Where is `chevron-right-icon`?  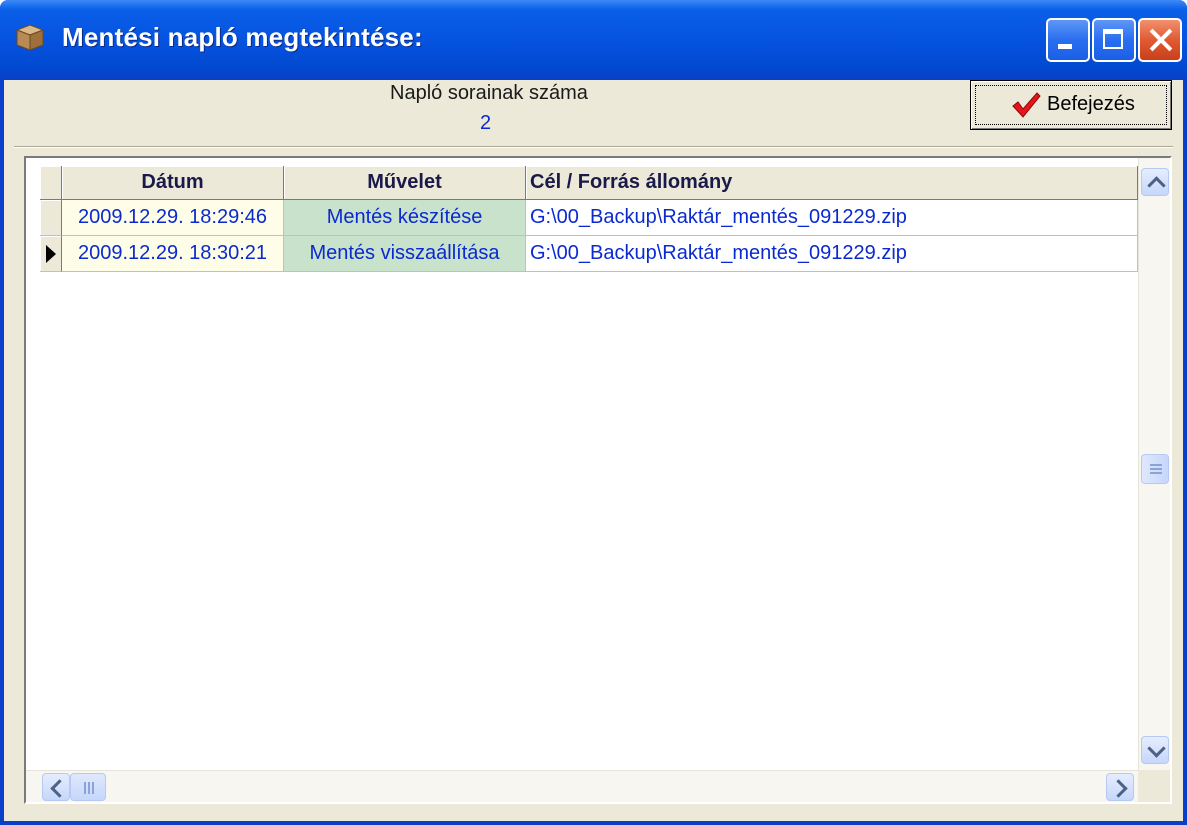 chevron-right-icon is located at coordinates (1118, 788).